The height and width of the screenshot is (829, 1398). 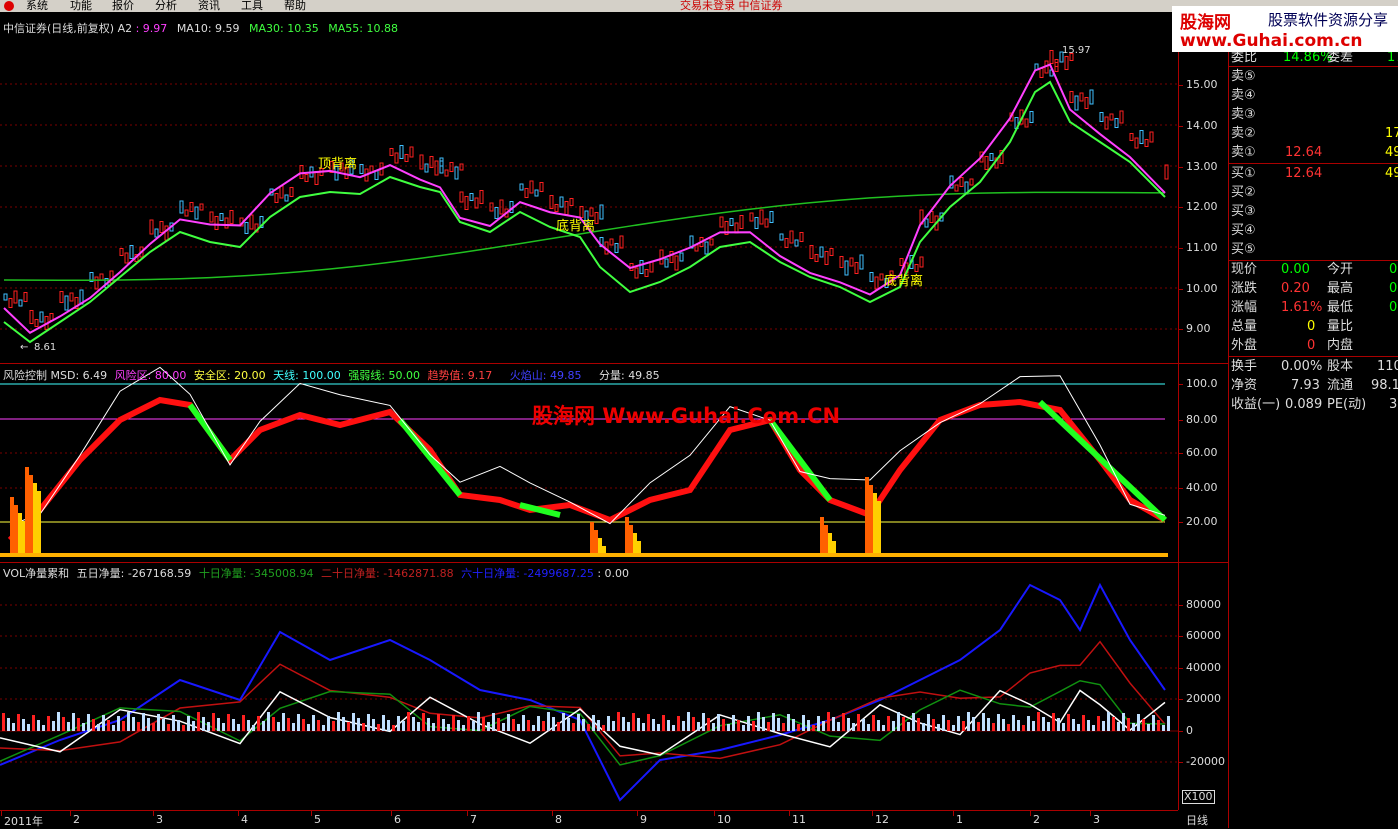 I want to click on bid-row: 买④, so click(x=1314, y=230).